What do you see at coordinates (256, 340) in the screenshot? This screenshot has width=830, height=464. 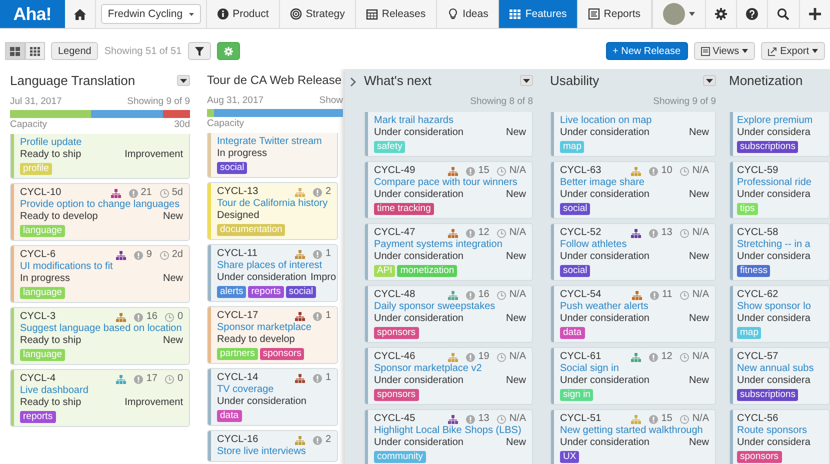 I see `feature-status: Ready to develop` at bounding box center [256, 340].